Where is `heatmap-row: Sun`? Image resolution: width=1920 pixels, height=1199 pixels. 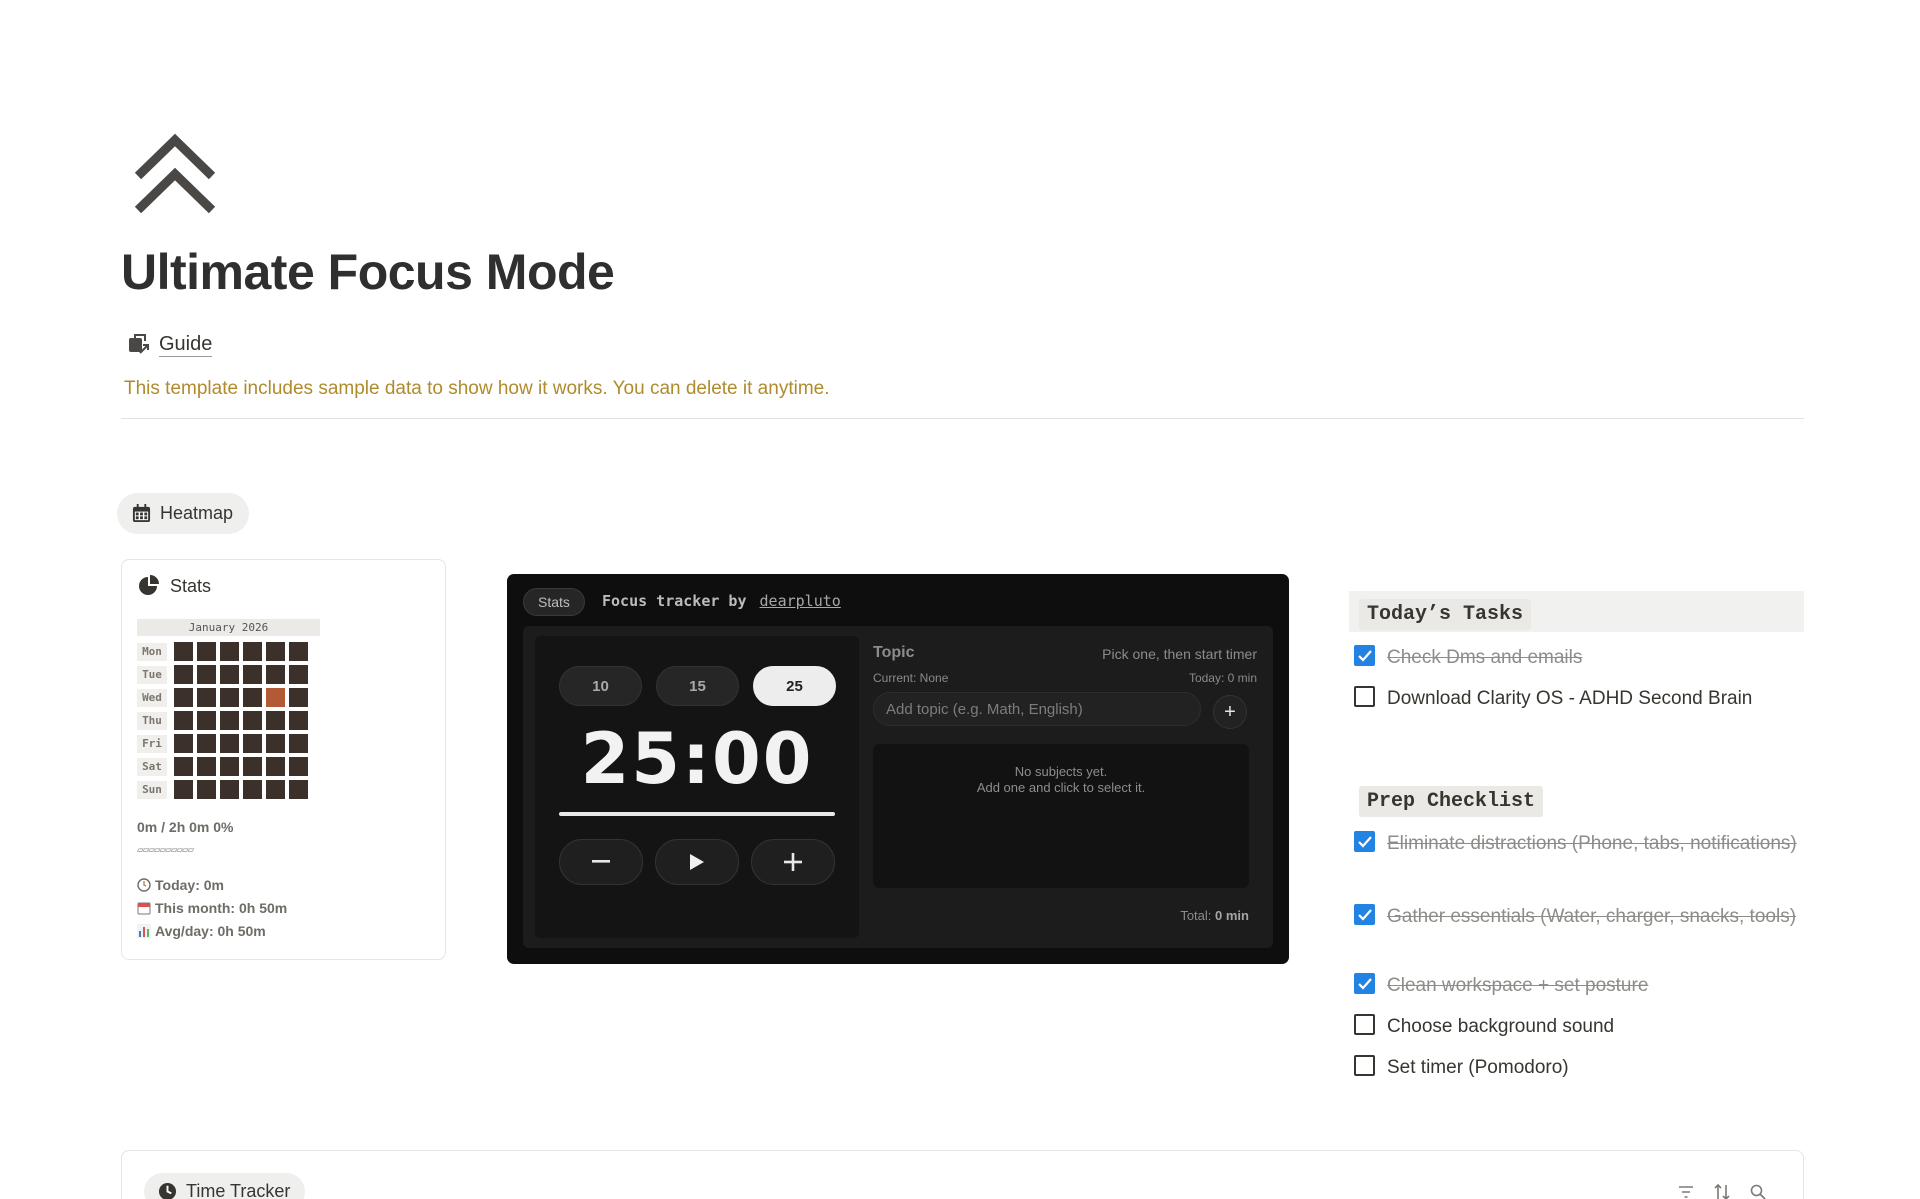
heatmap-row: Sun is located at coordinates (224, 789).